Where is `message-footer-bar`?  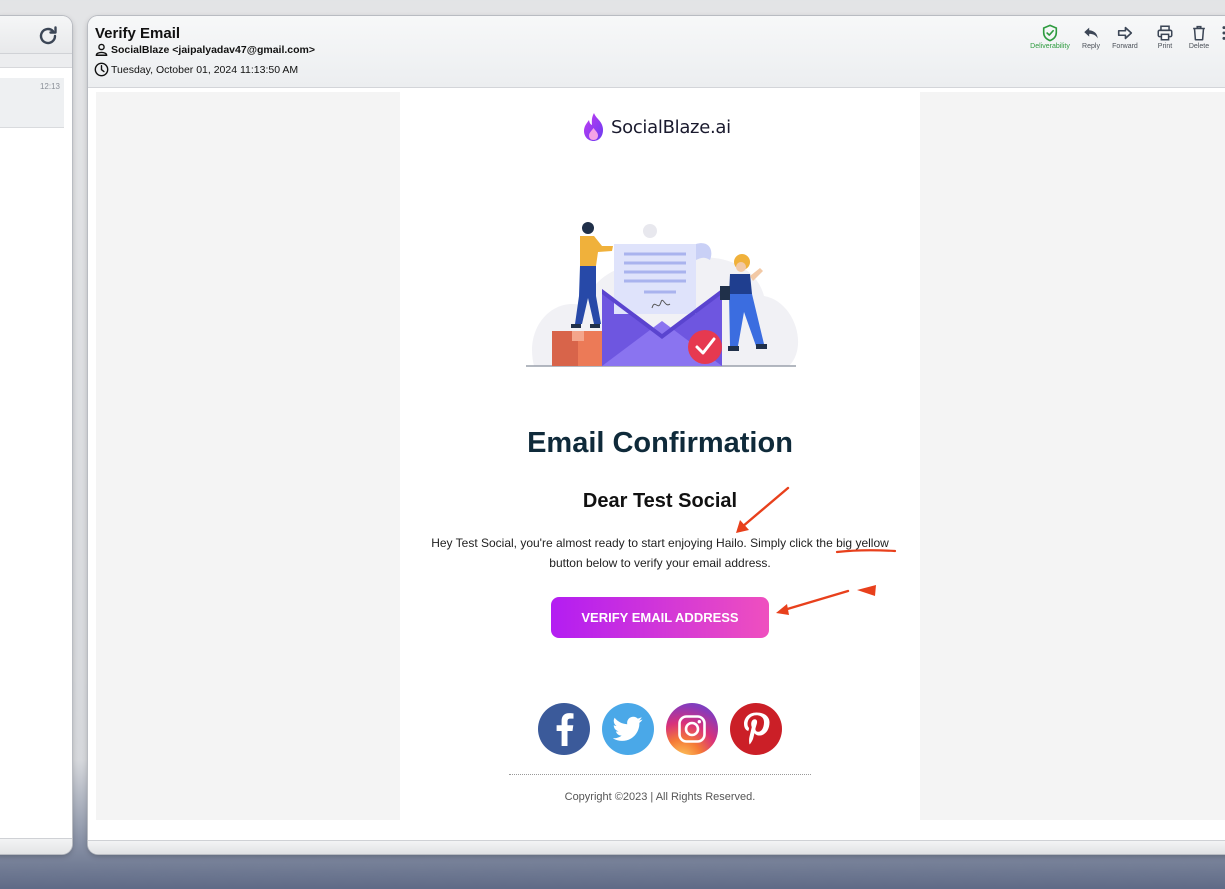 message-footer-bar is located at coordinates (656, 847).